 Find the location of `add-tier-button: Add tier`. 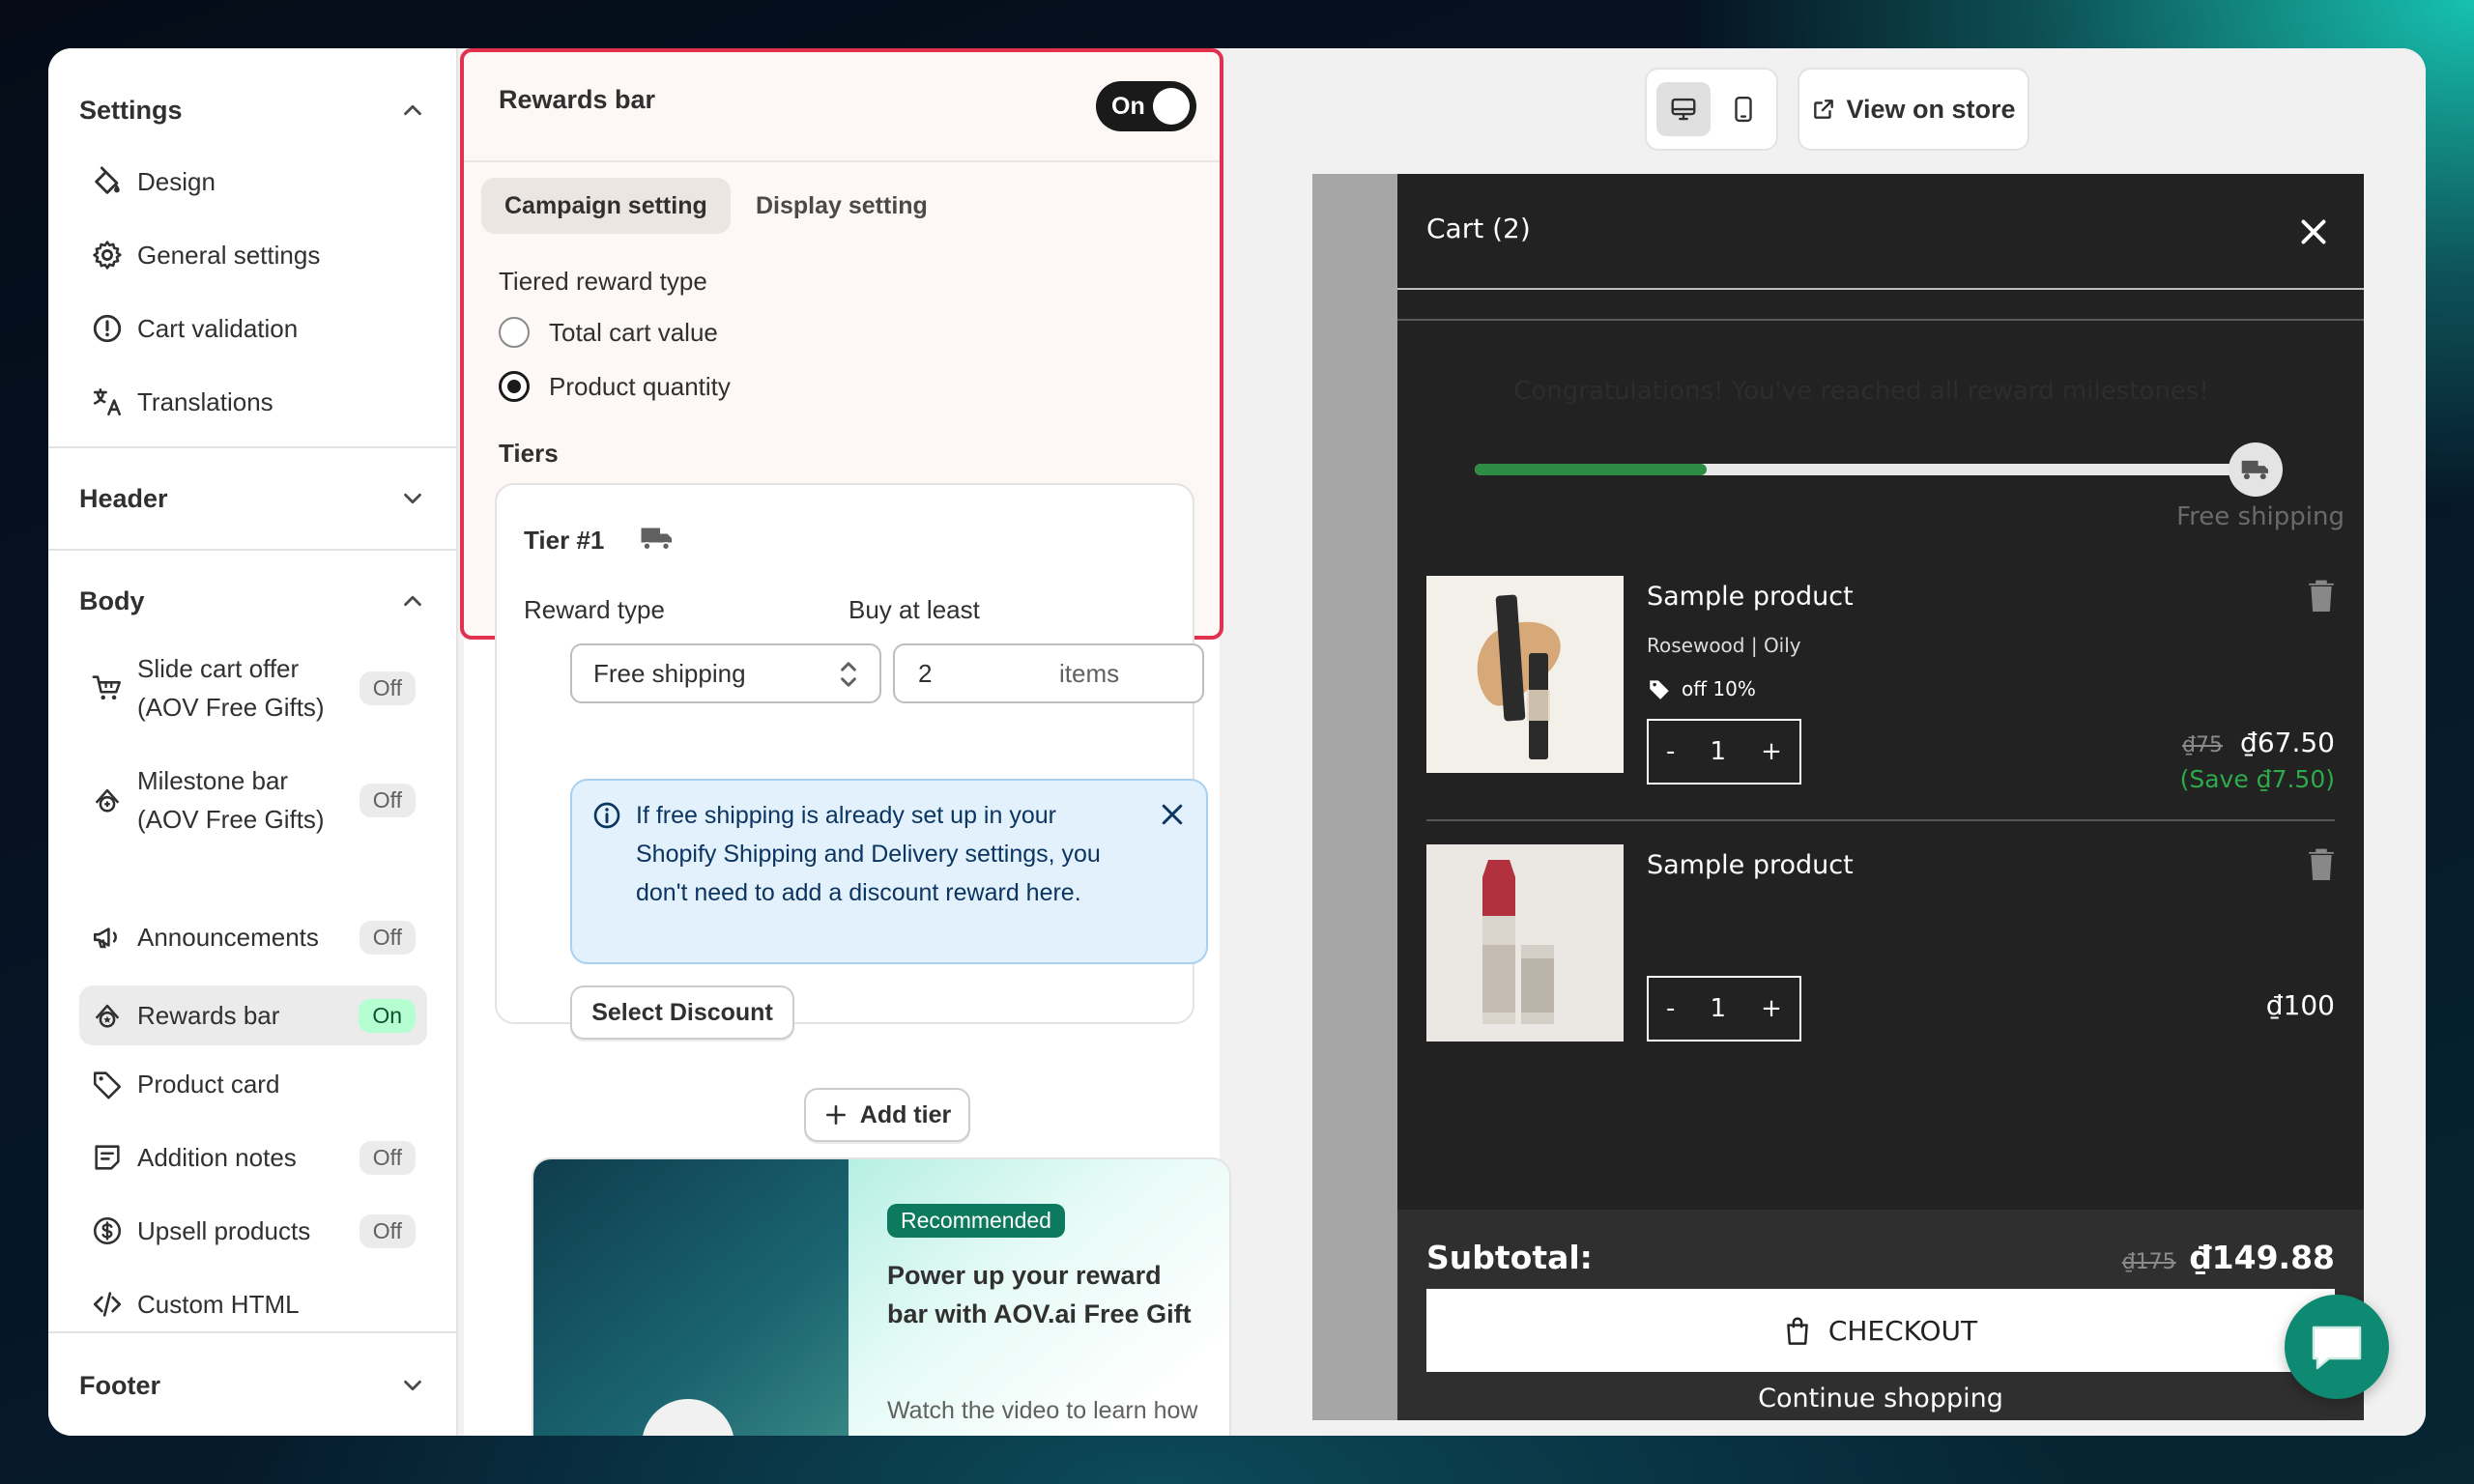

add-tier-button: Add tier is located at coordinates (887, 1115).